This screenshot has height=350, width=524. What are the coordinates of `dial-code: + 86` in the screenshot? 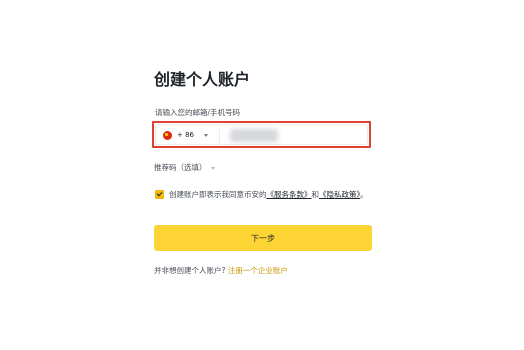 It's located at (185, 135).